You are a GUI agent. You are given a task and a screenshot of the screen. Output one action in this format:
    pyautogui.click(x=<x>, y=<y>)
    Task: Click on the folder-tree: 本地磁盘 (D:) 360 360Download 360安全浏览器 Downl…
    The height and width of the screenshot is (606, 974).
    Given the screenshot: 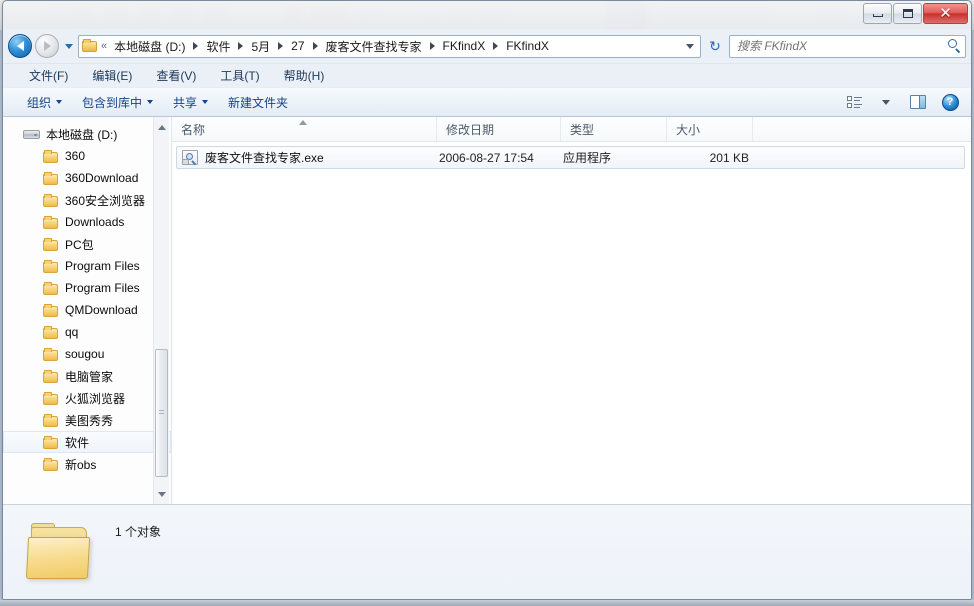 What is the action you would take?
    pyautogui.click(x=87, y=296)
    